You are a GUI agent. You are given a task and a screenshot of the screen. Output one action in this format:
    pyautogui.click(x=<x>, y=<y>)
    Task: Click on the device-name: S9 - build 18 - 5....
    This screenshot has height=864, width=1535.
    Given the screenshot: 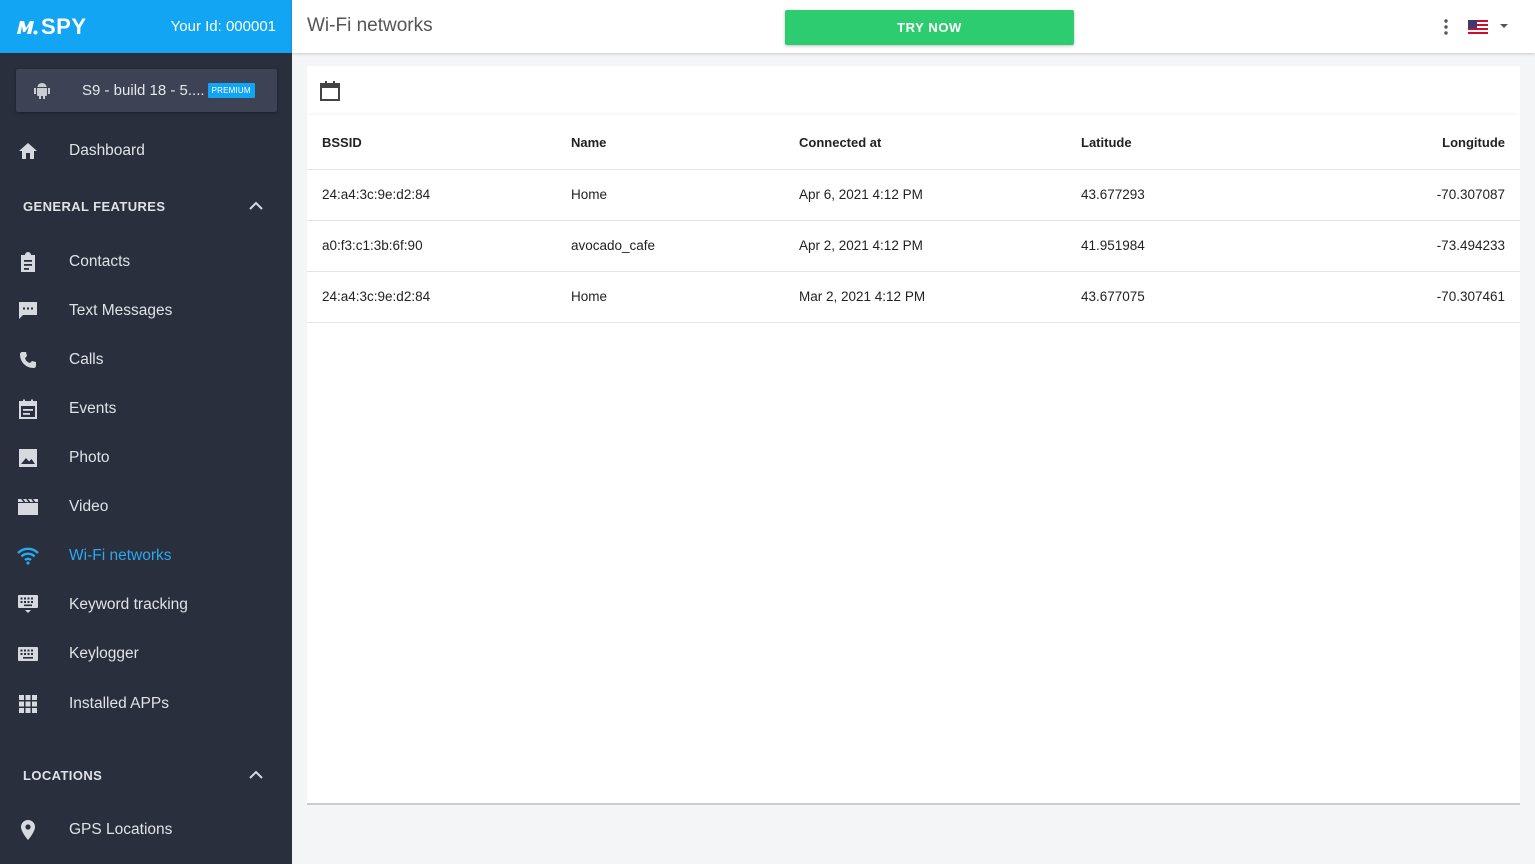 What is the action you would take?
    pyautogui.click(x=143, y=90)
    